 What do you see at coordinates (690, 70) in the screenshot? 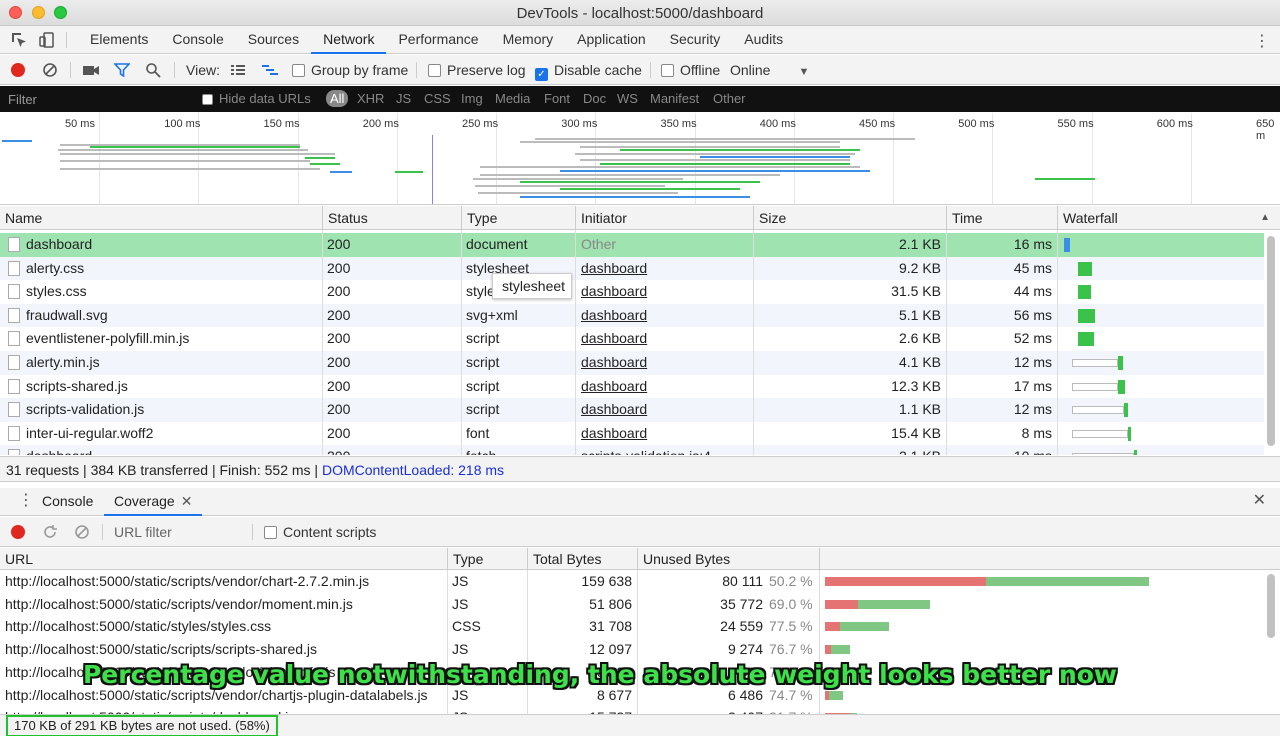
I see `offline-checkbox: Offline` at bounding box center [690, 70].